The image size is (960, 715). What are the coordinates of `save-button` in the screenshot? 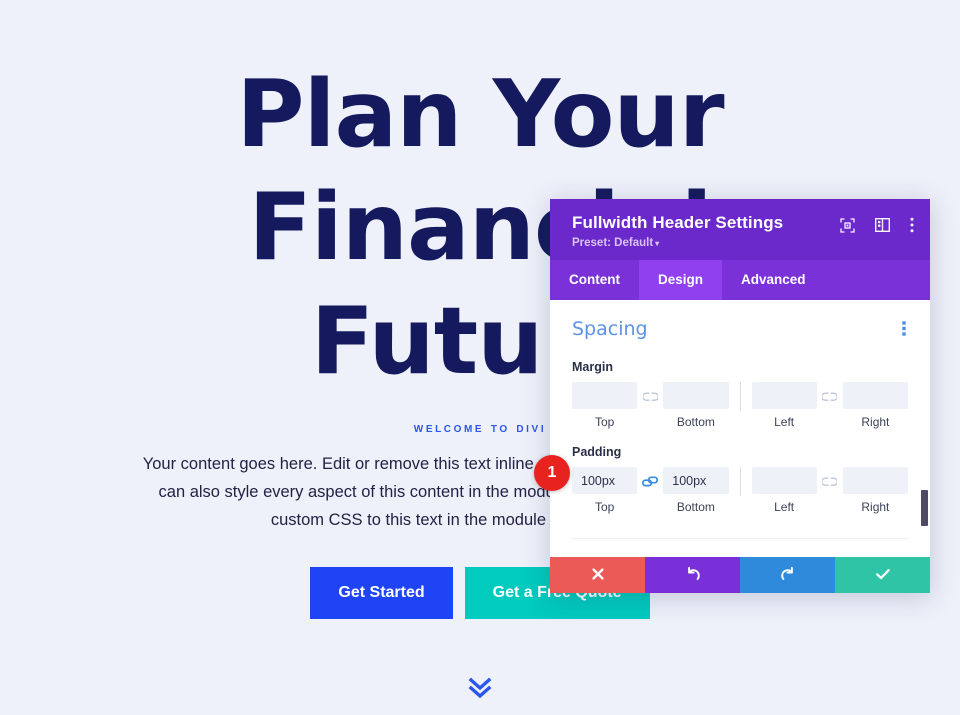 It's located at (882, 575).